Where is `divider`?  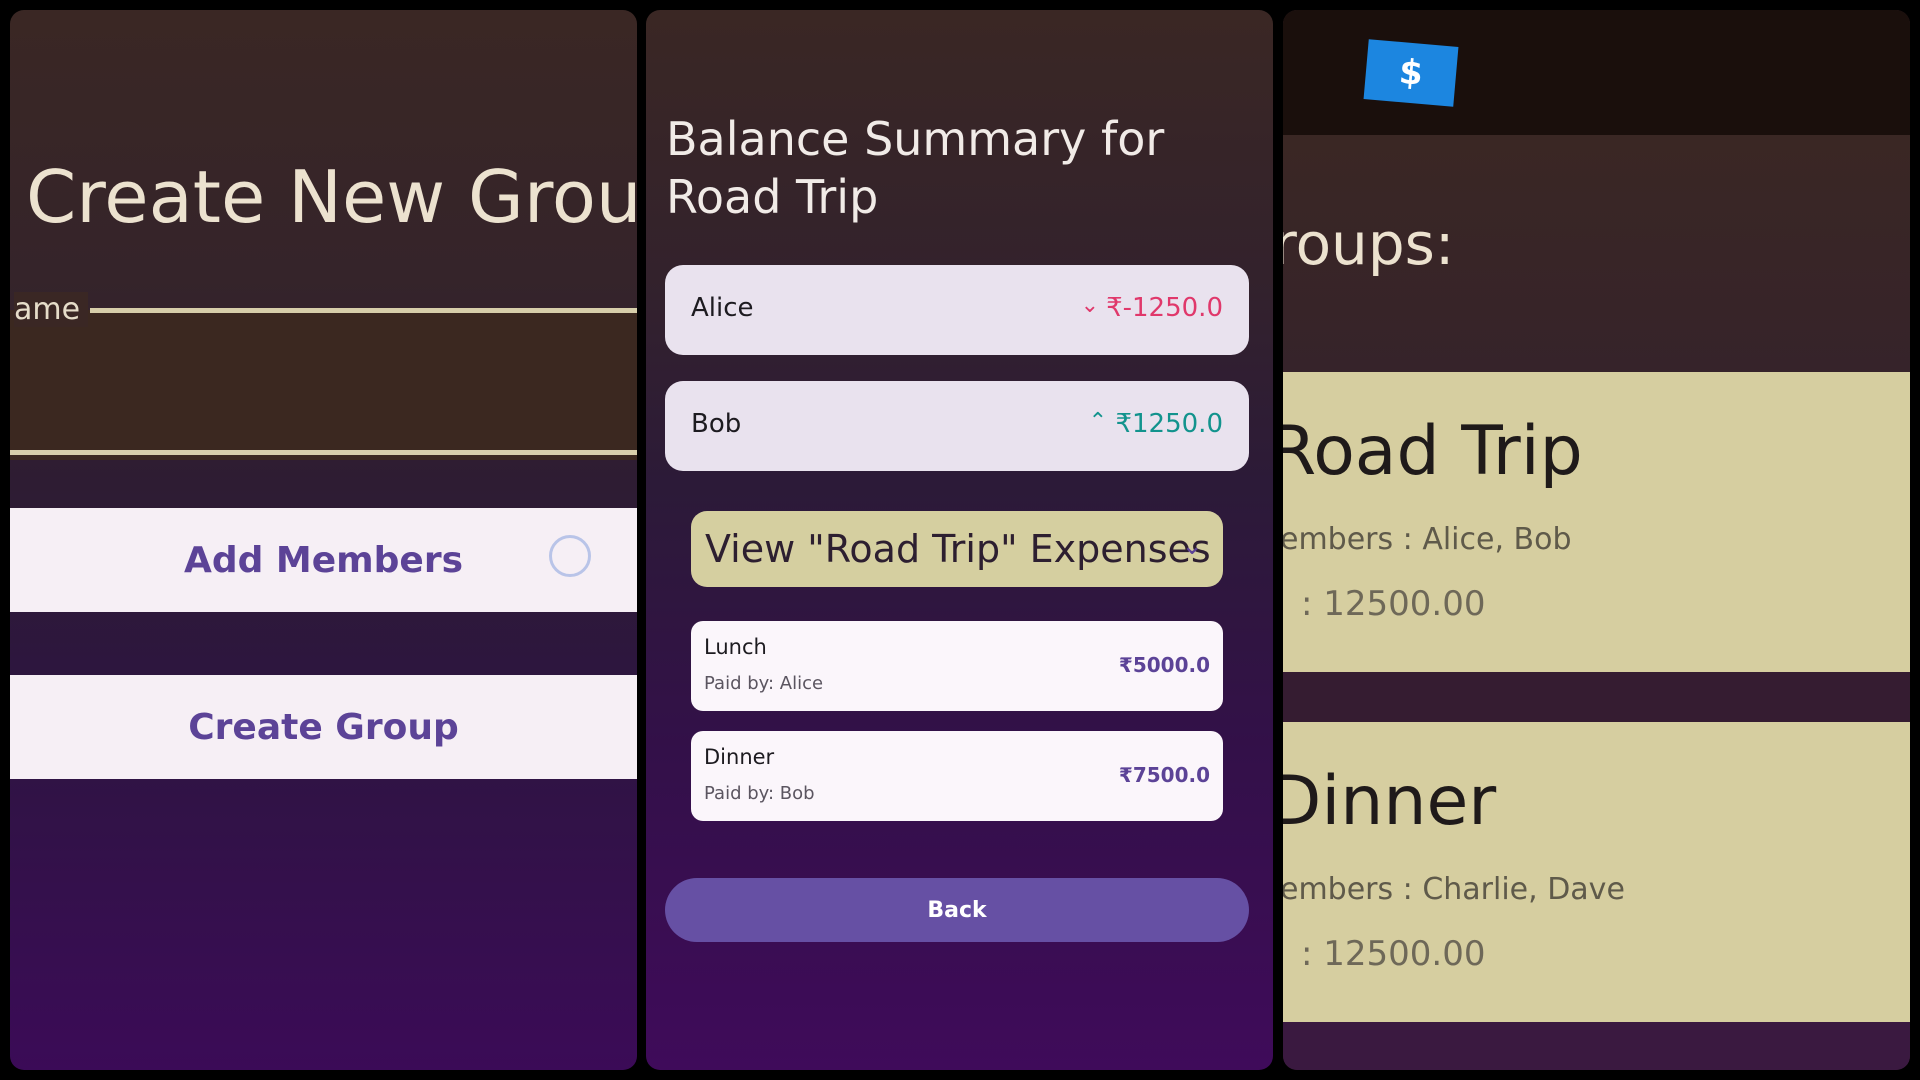 divider is located at coordinates (1596, 697).